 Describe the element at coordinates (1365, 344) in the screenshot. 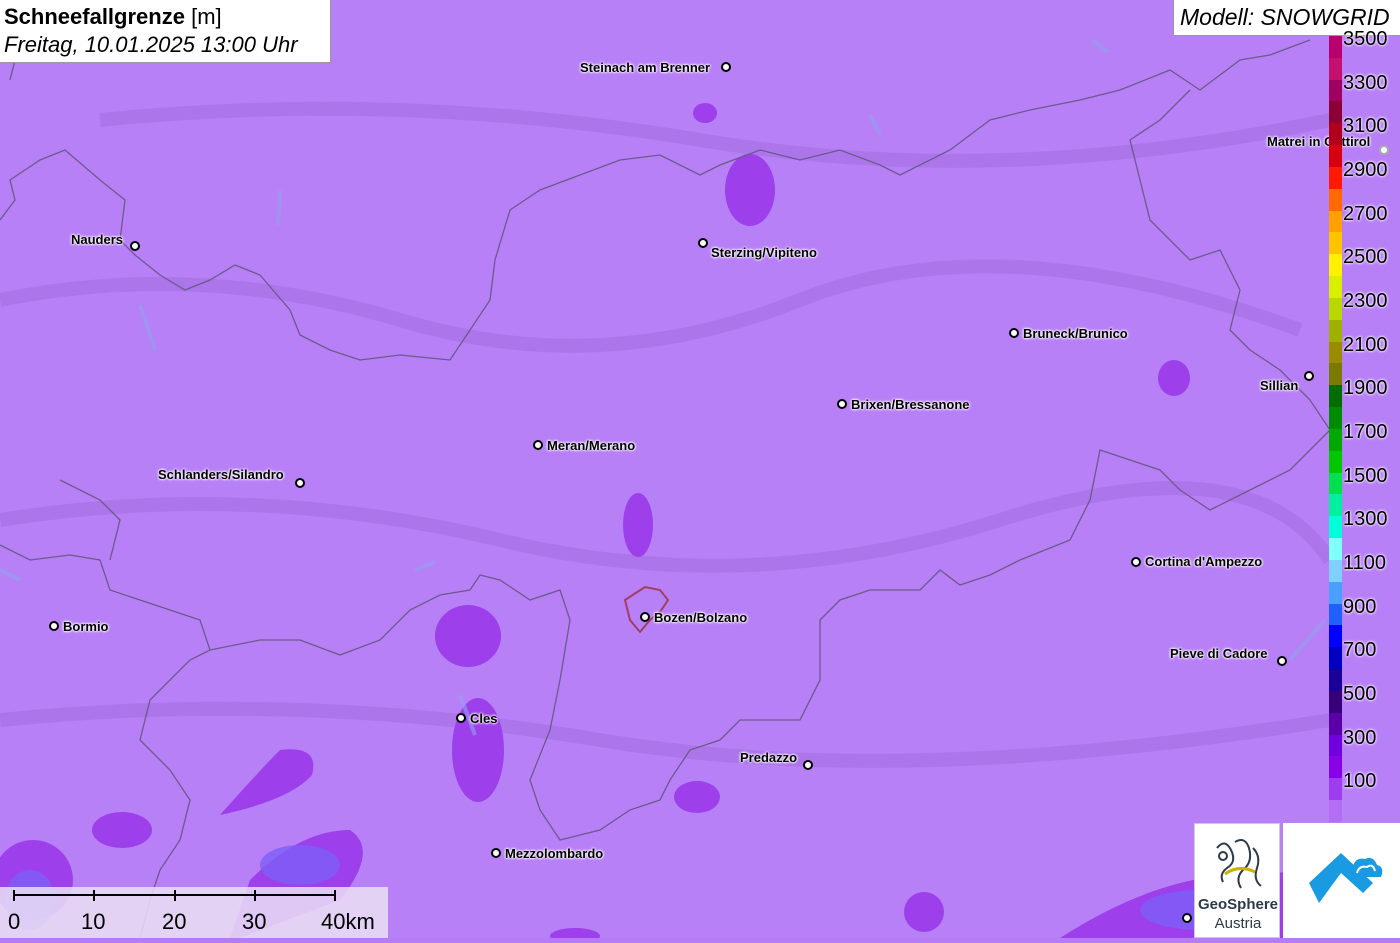

I see `legend-label: 2100` at that location.